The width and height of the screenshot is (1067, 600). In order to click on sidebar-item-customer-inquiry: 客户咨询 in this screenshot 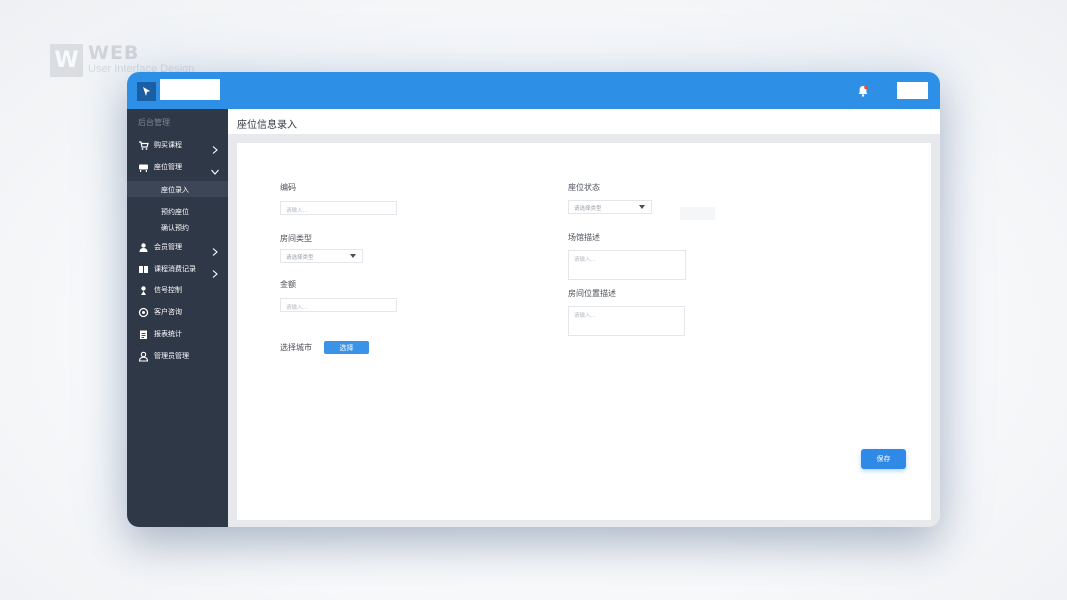, I will do `click(177, 312)`.